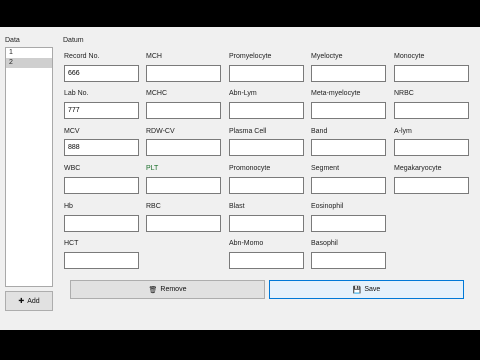  What do you see at coordinates (266, 73) in the screenshot?
I see `promyelocyte-field` at bounding box center [266, 73].